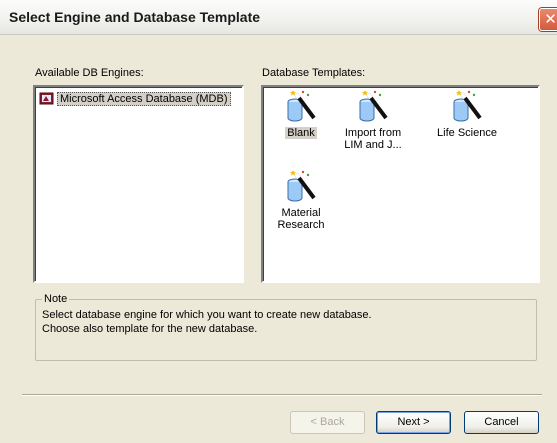 The height and width of the screenshot is (443, 557). Describe the element at coordinates (135, 17) in the screenshot. I see `window-title: Select Engine and Database Template` at that location.